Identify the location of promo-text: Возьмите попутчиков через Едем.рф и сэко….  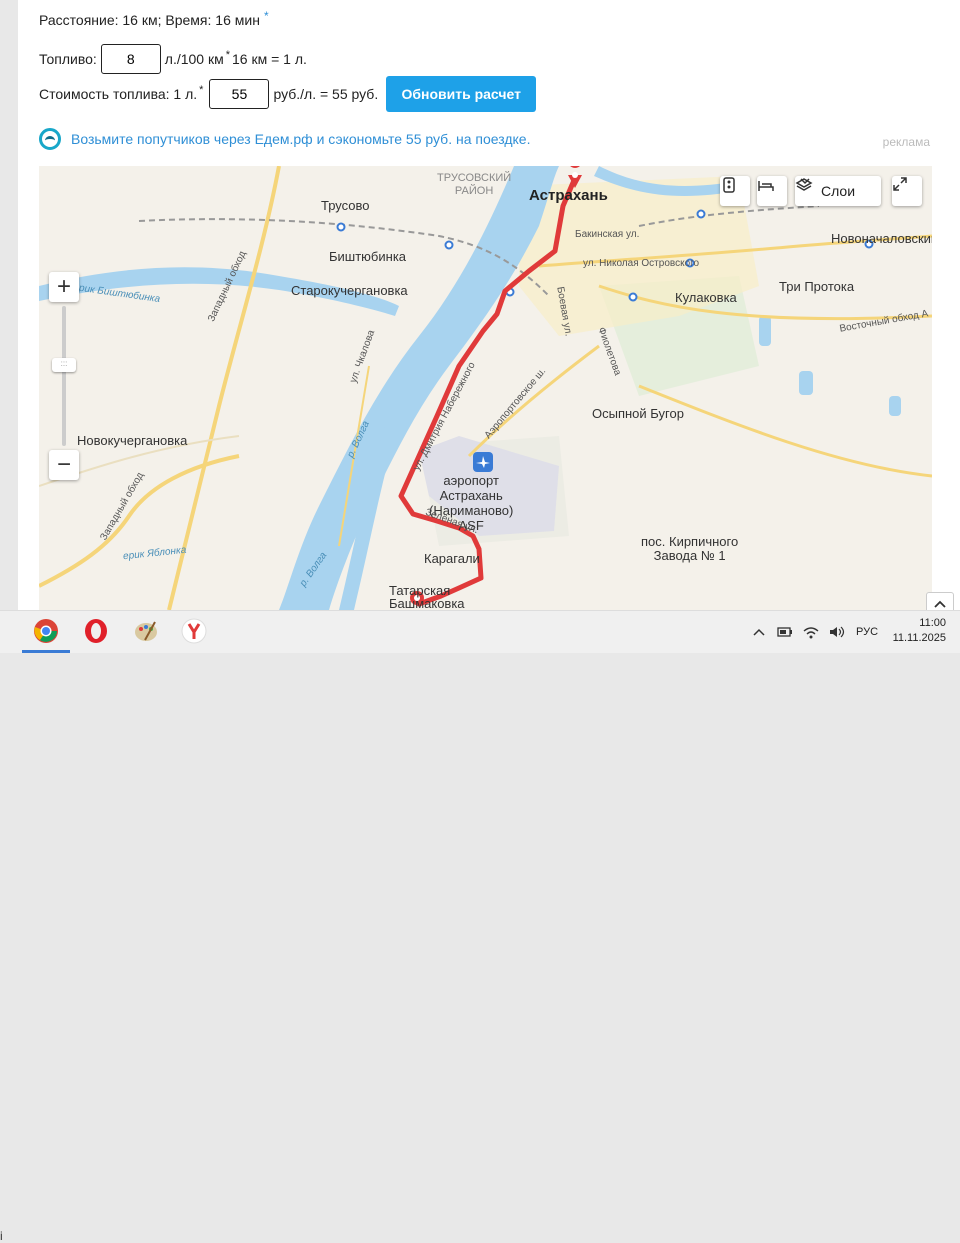
(300, 139).